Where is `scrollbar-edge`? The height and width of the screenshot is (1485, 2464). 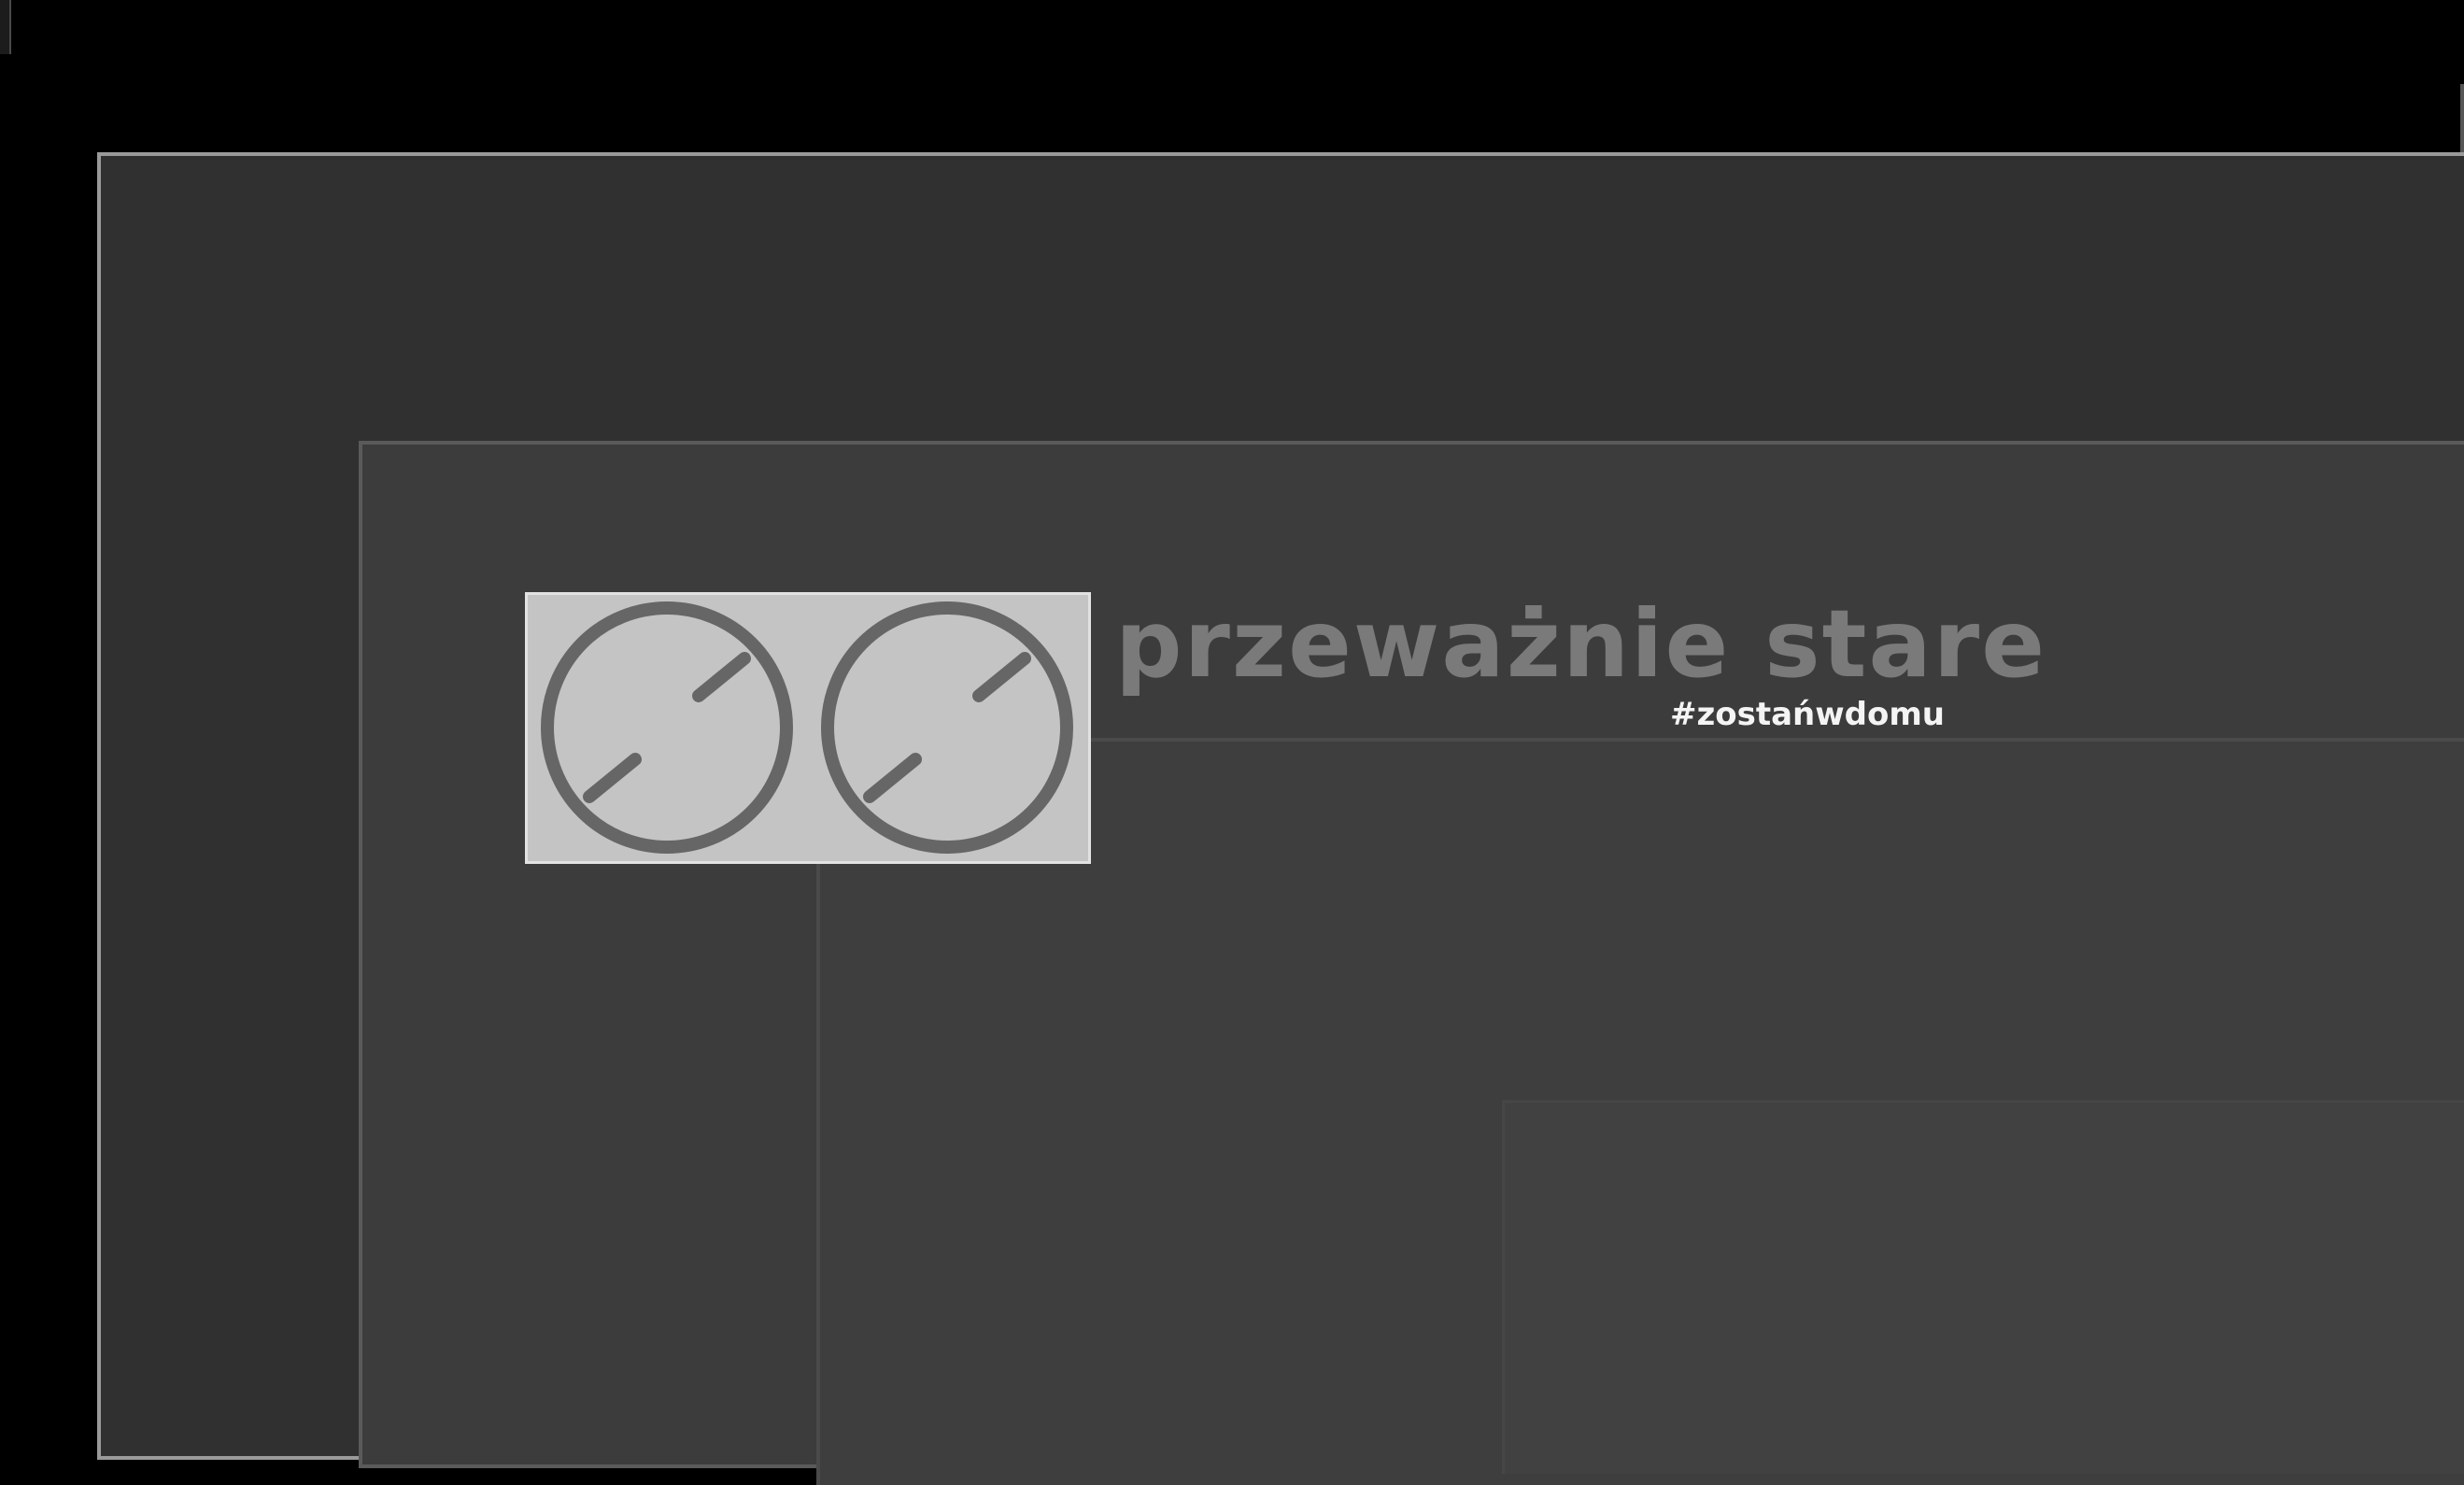
scrollbar-edge is located at coordinates (2462, 121).